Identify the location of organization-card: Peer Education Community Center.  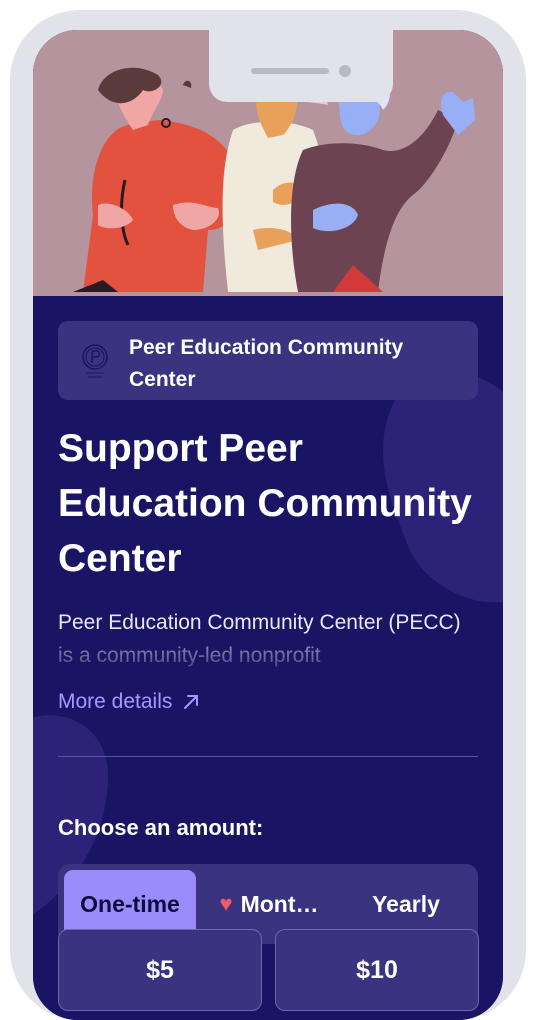
(268, 360).